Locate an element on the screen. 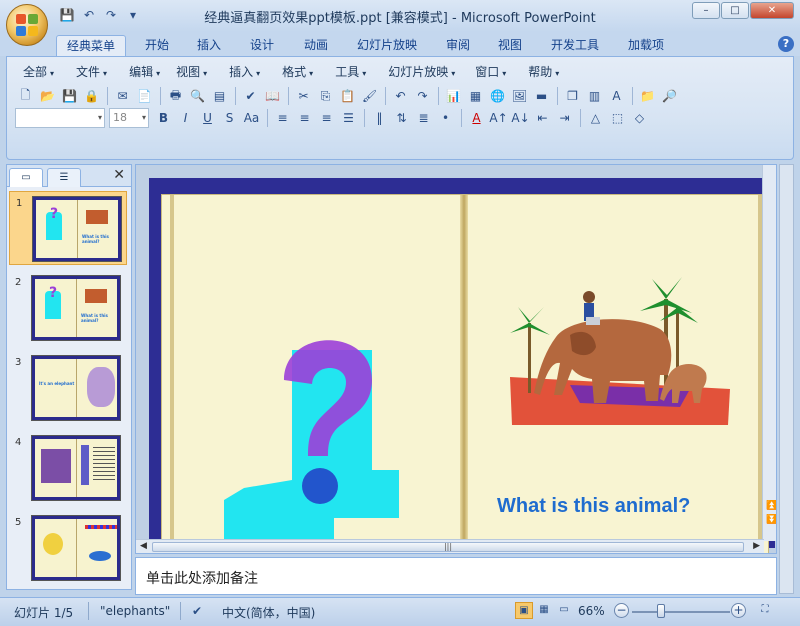  window-scrollbar is located at coordinates (786, 379).